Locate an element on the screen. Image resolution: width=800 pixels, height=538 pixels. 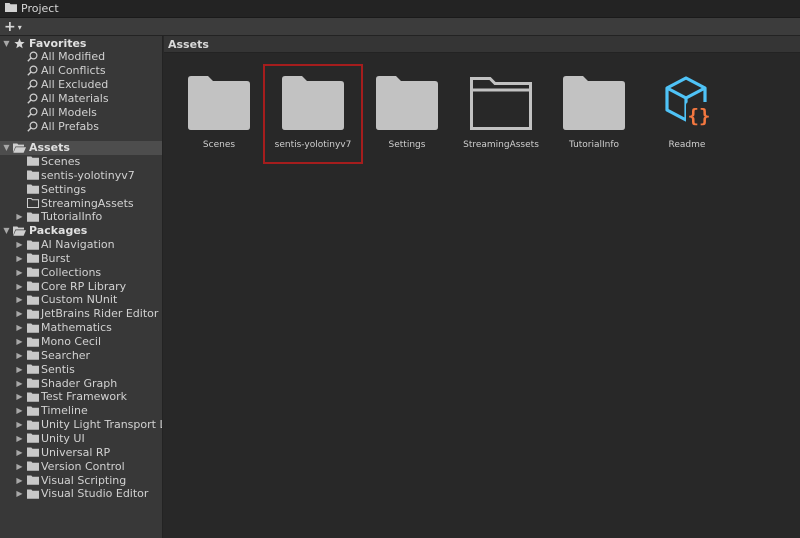
package-item: ▶ Timeline is located at coordinates (81, 411).